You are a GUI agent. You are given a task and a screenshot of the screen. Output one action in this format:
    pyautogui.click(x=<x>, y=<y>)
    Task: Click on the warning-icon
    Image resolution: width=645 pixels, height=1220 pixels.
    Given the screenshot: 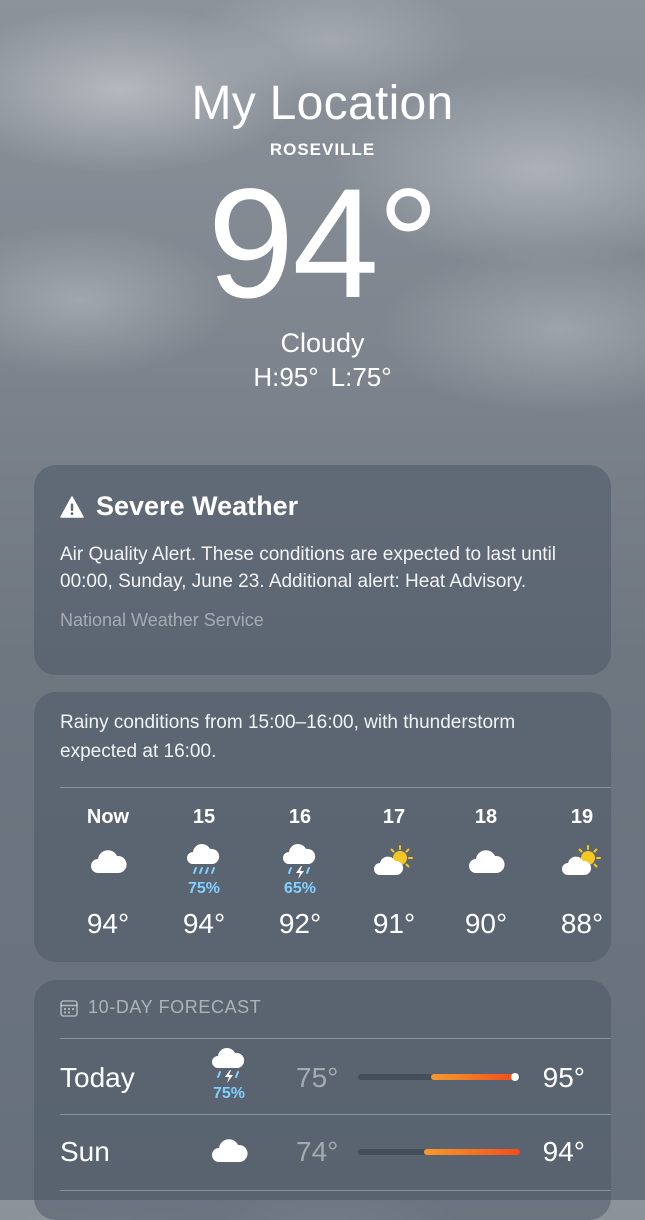 What is the action you would take?
    pyautogui.click(x=72, y=506)
    